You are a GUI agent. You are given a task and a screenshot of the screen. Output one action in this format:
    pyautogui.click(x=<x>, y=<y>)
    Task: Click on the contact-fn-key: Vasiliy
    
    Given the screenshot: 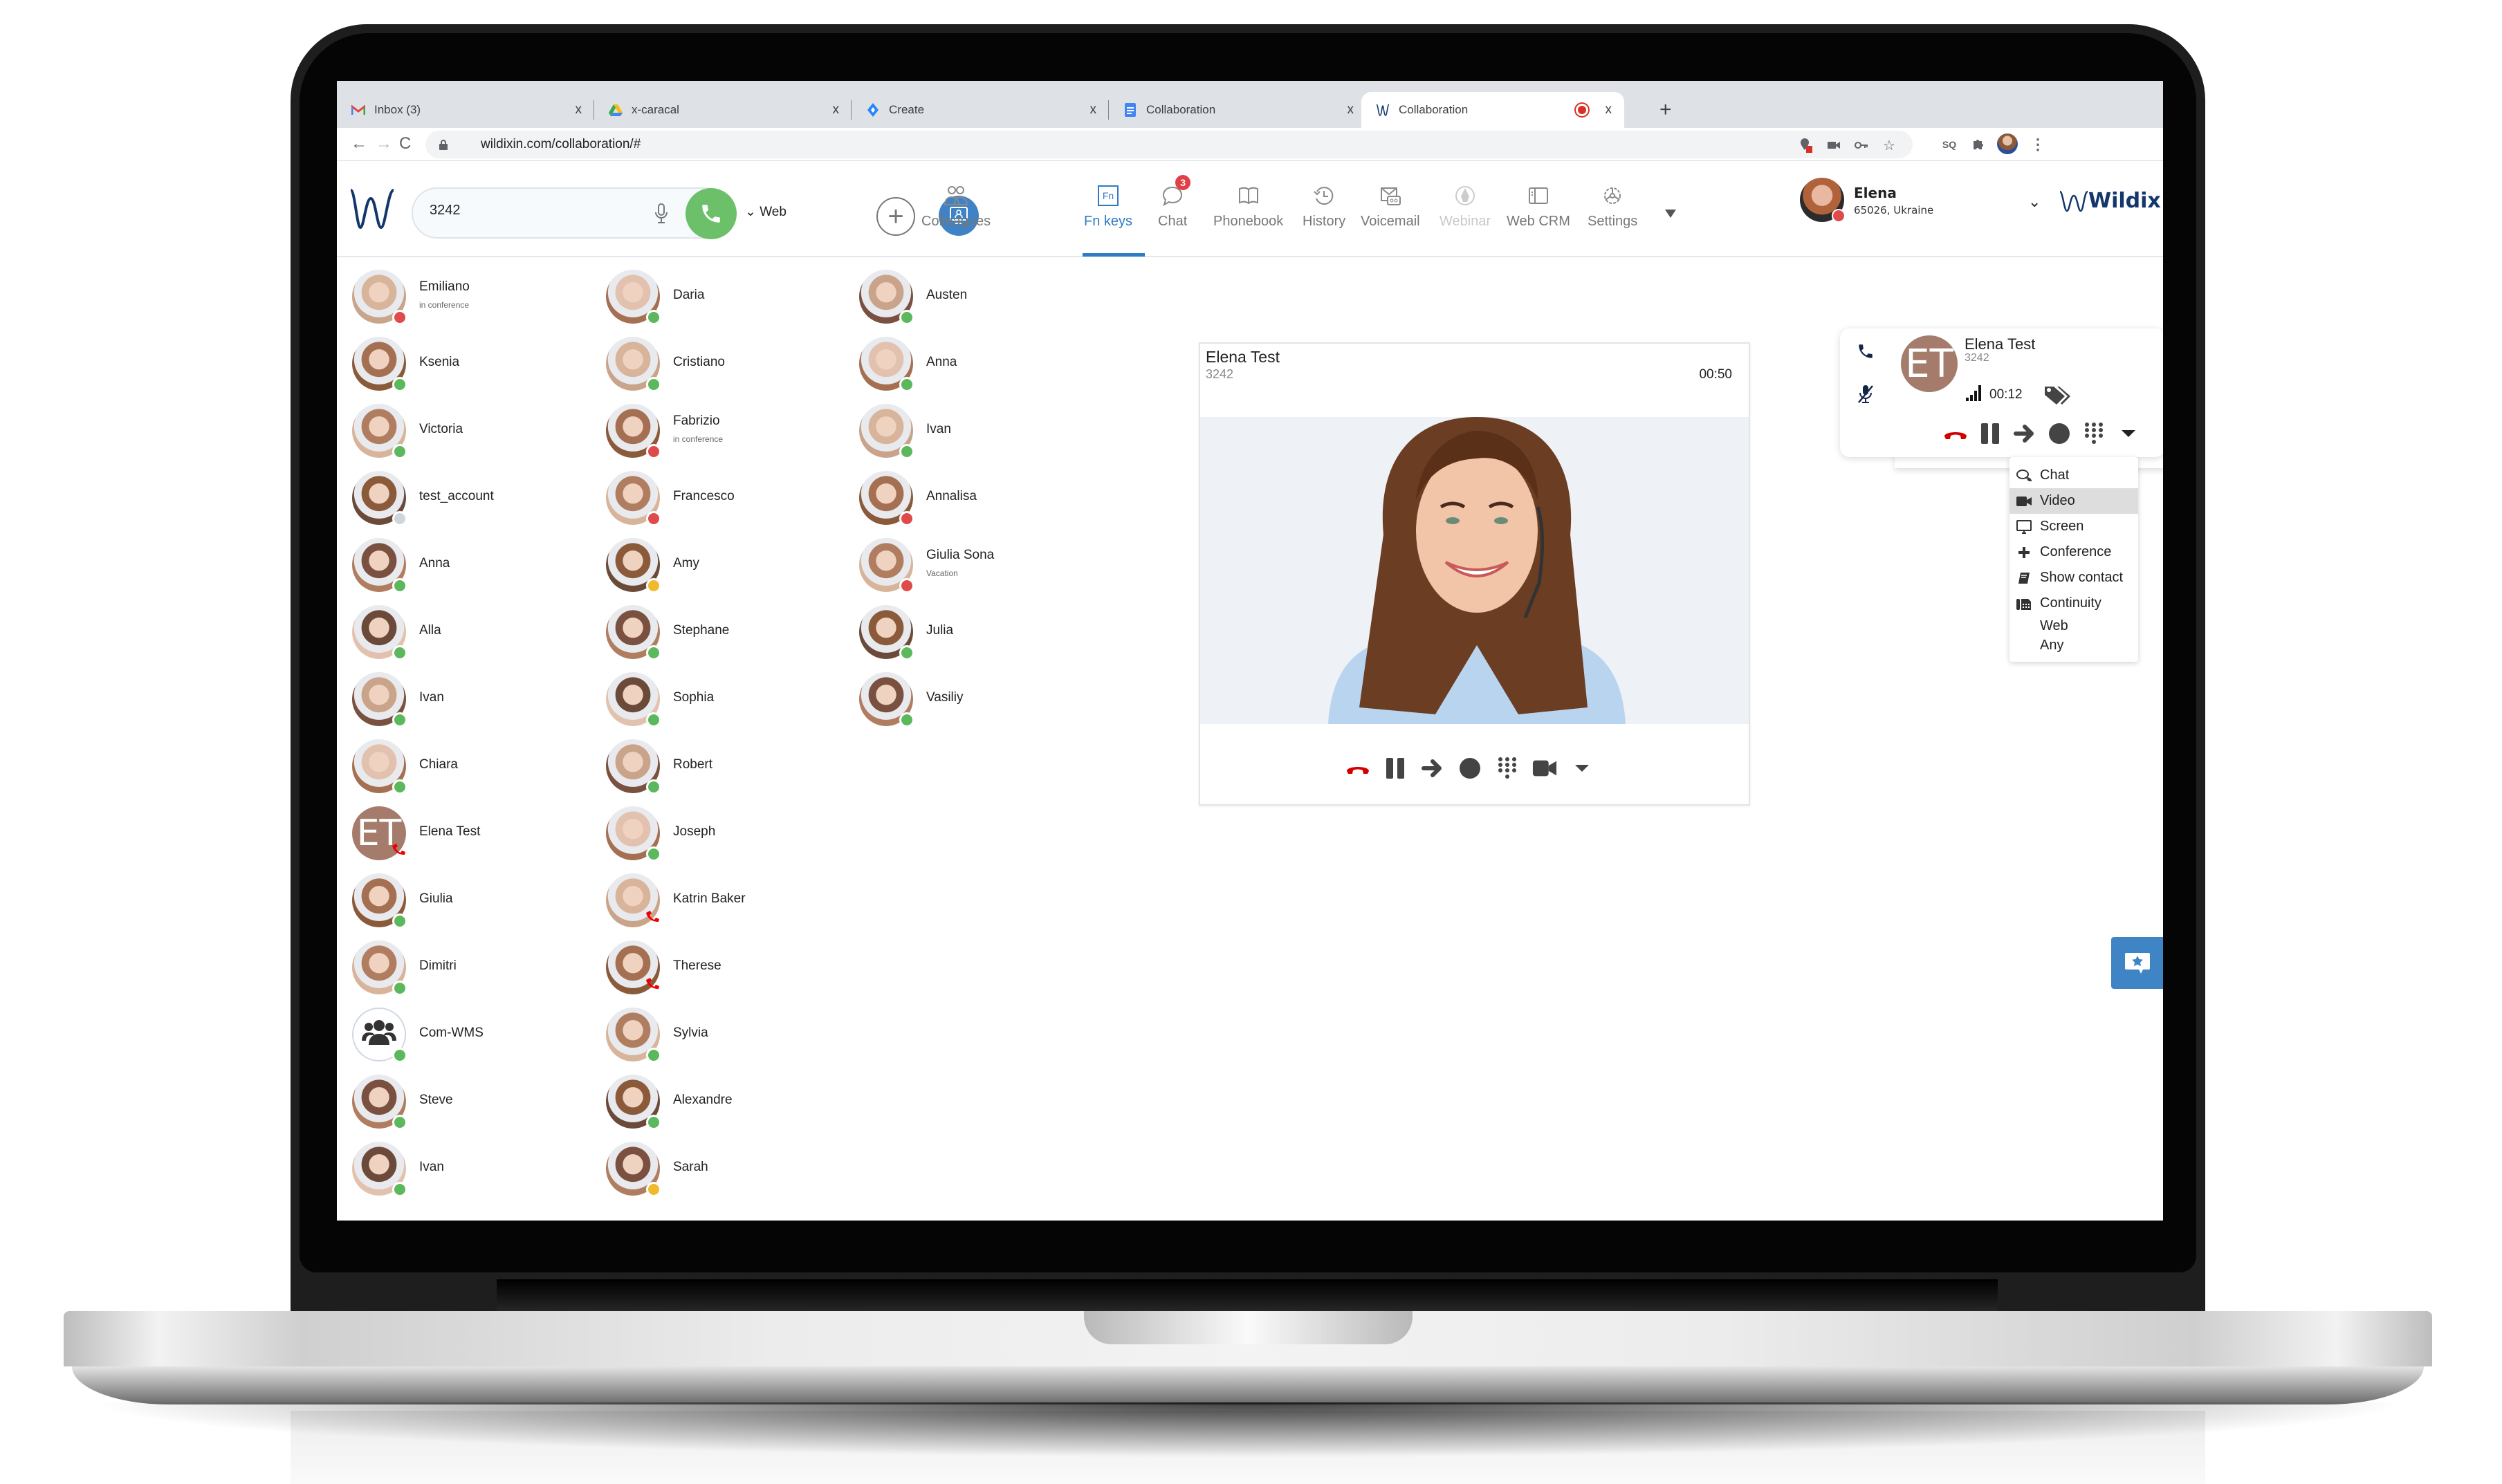 What is the action you would take?
    pyautogui.click(x=976, y=700)
    